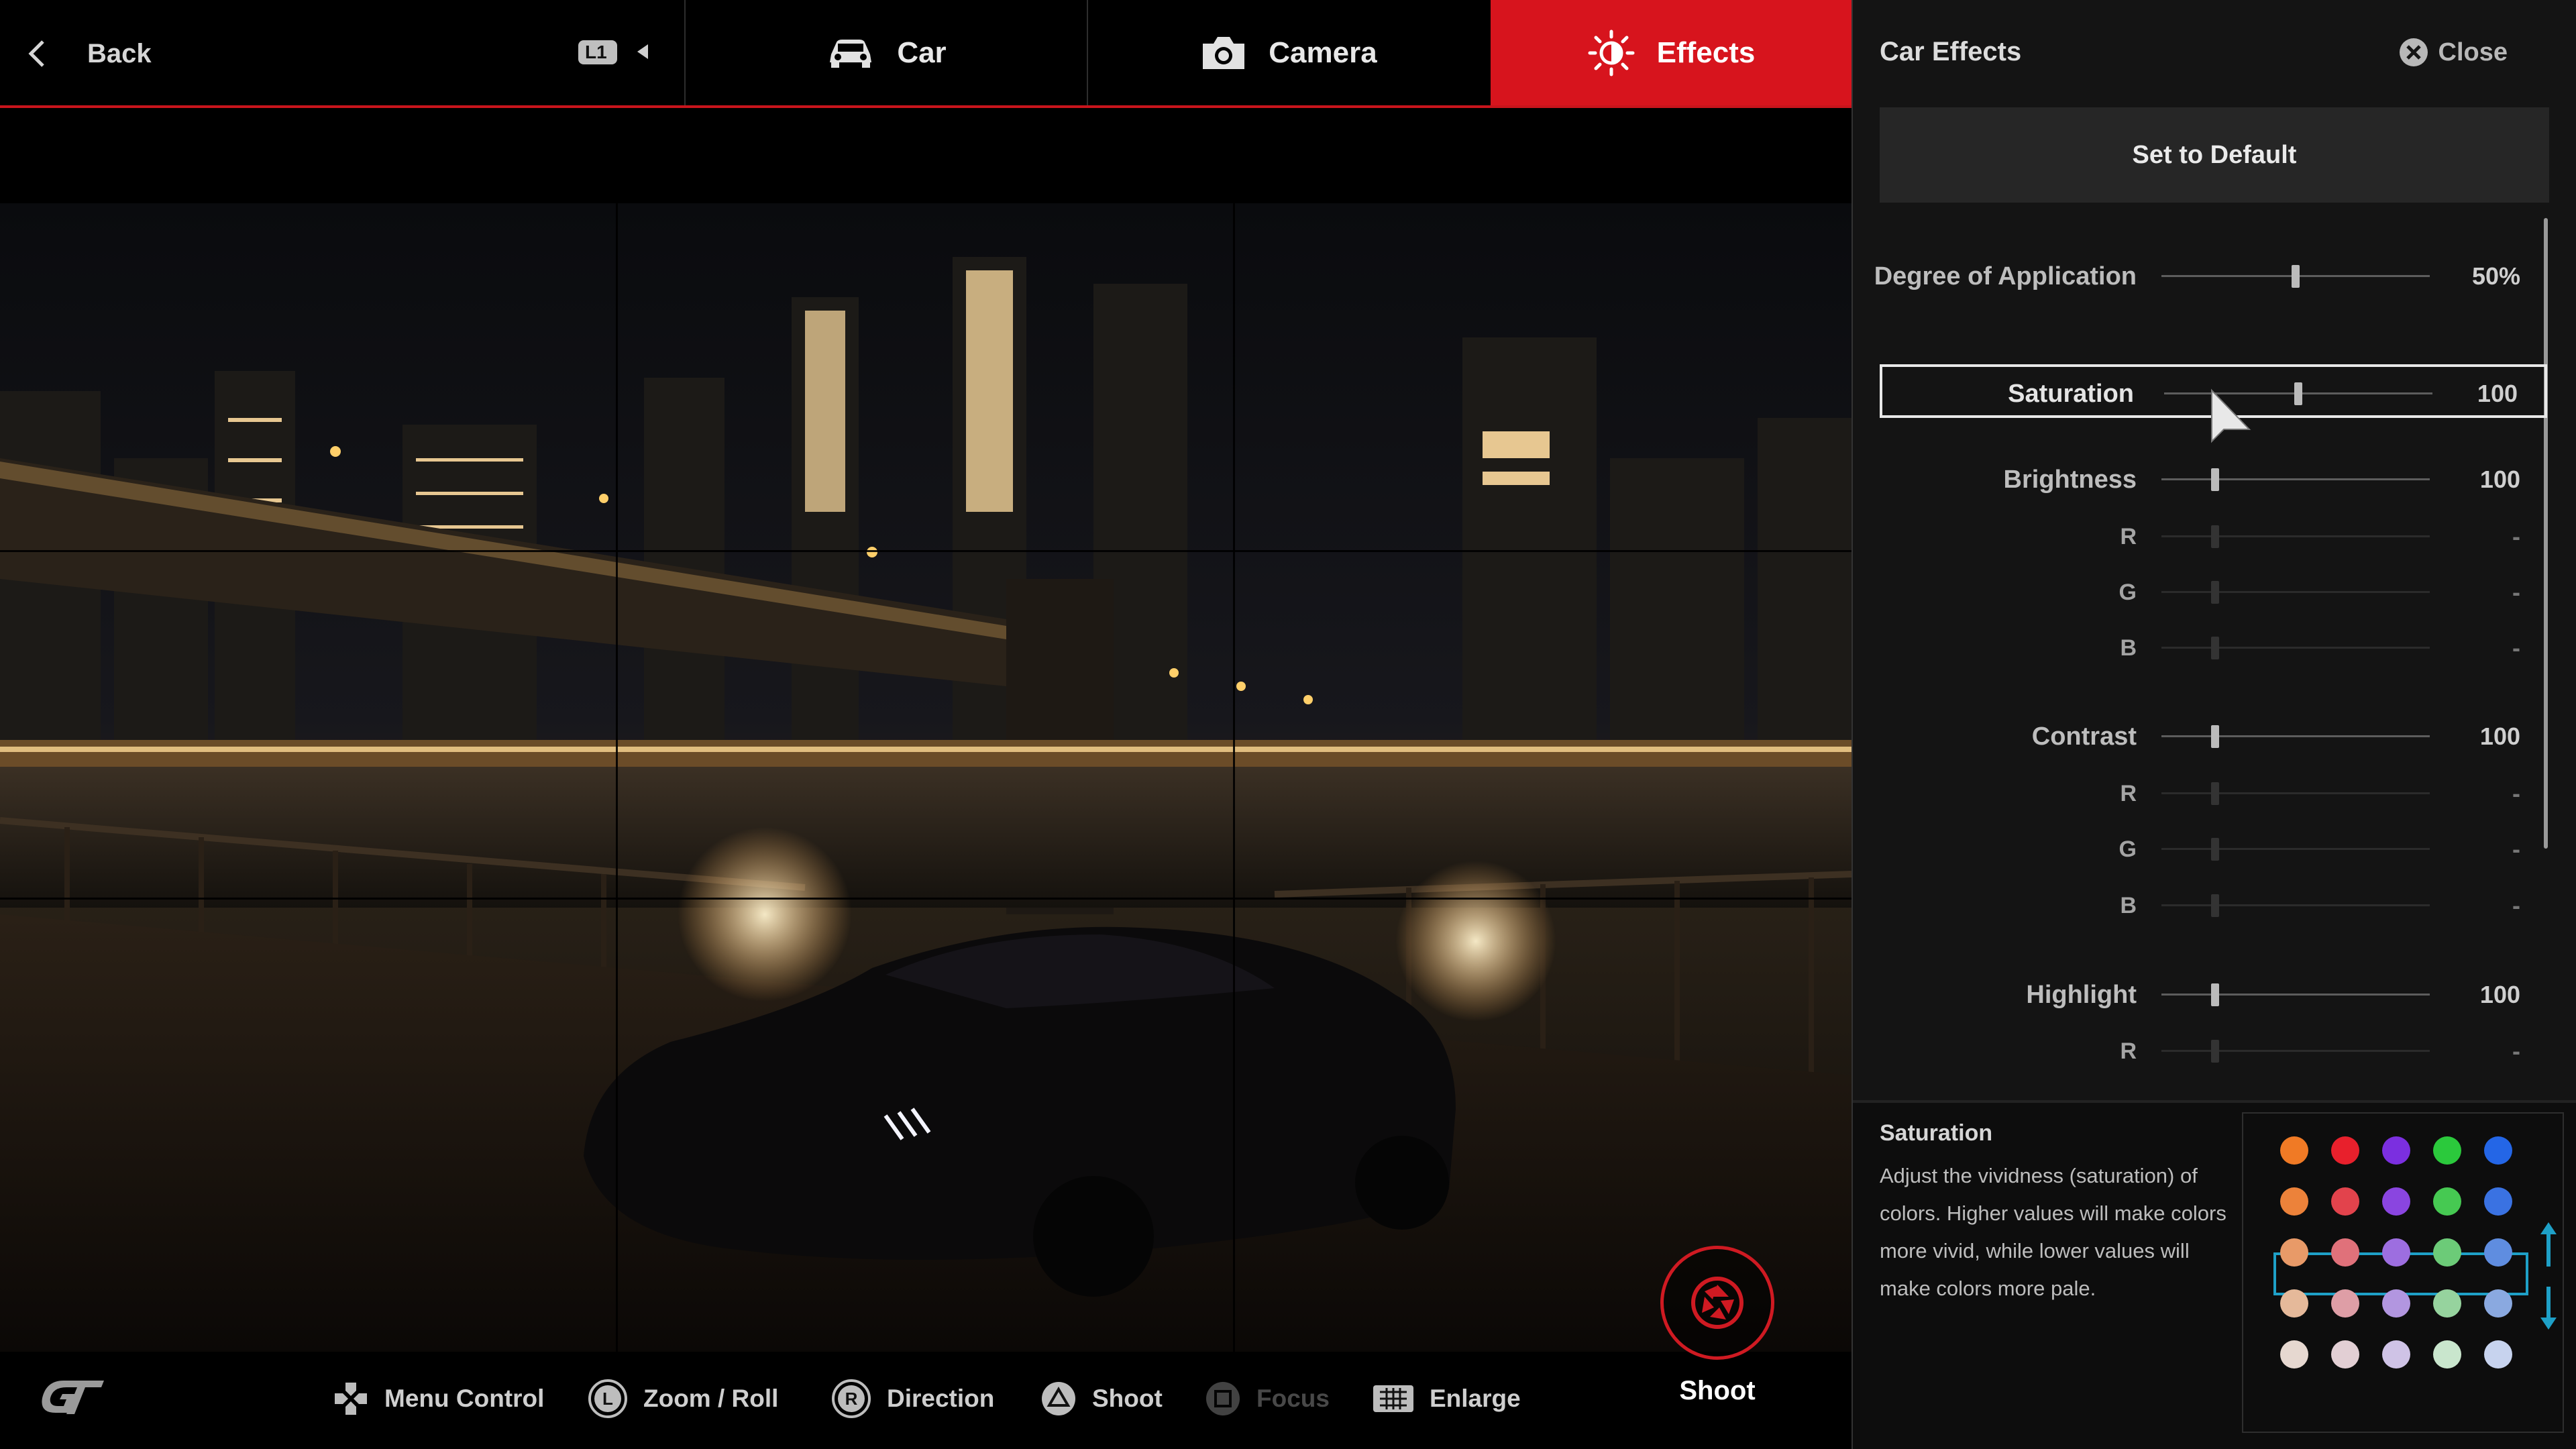  What do you see at coordinates (925, 899) in the screenshot?
I see `grid-line-horizontal` at bounding box center [925, 899].